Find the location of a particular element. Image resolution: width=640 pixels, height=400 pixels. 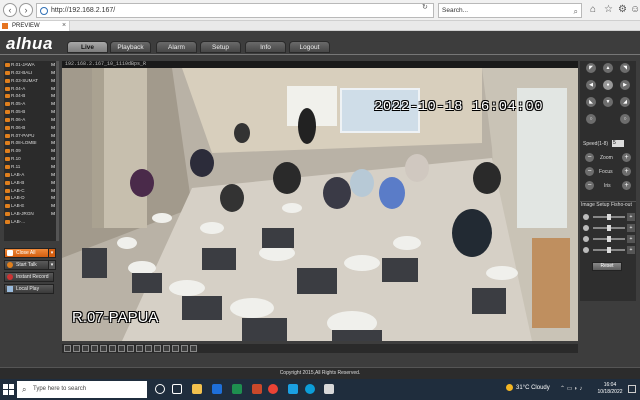

start-talk-button: Start Talk is located at coordinates (29, 265).